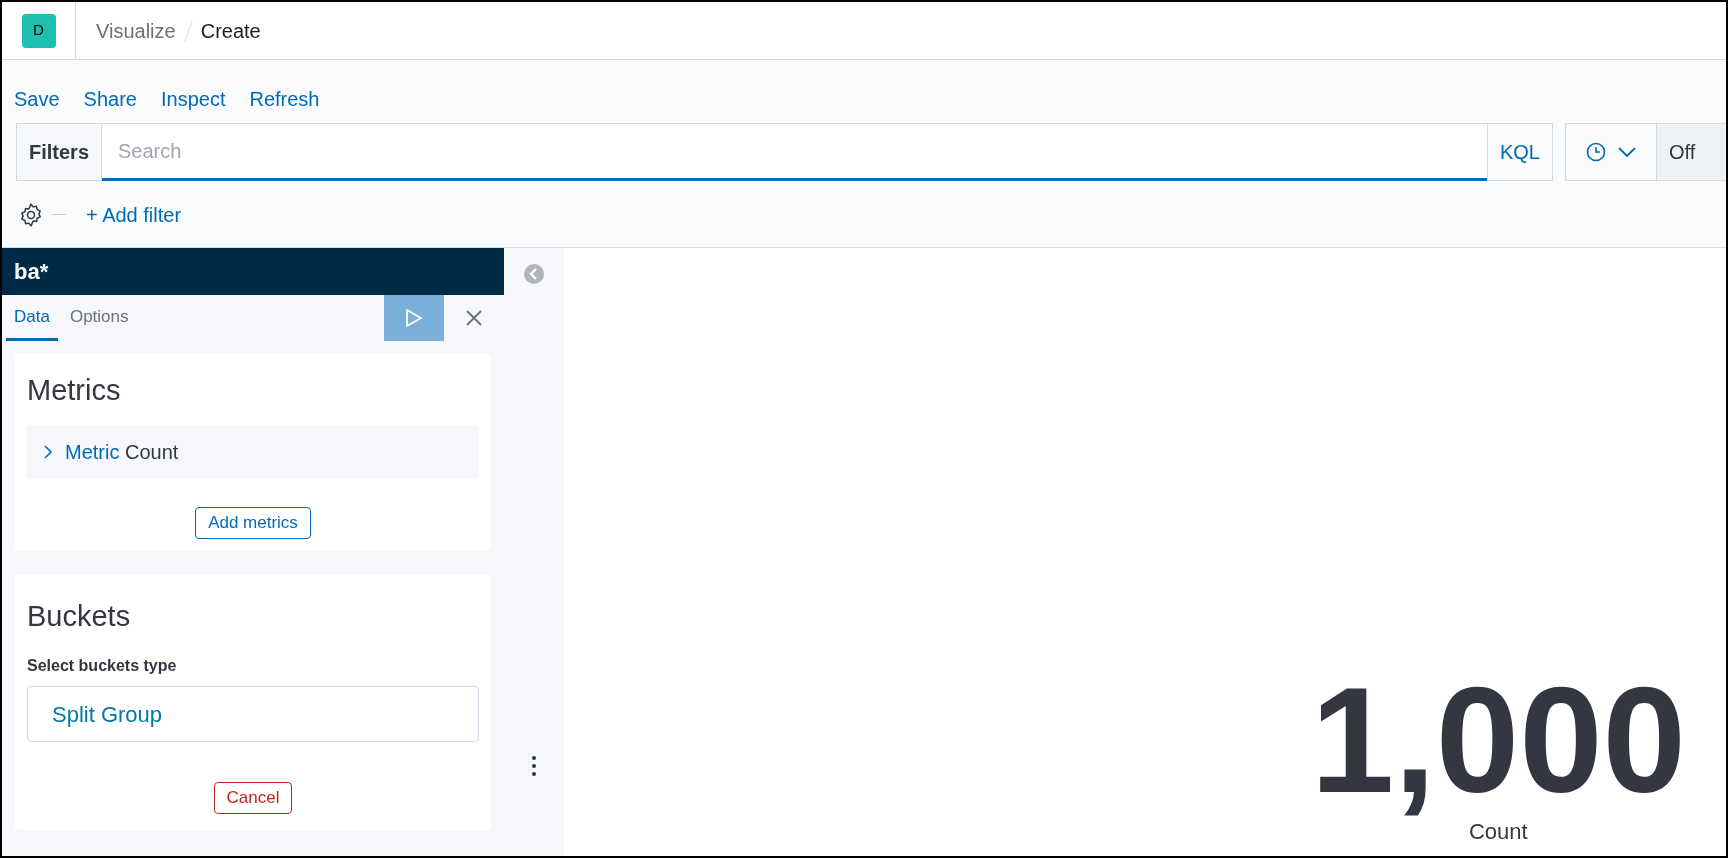 The width and height of the screenshot is (1728, 858). Describe the element at coordinates (1498, 832) in the screenshot. I see `metric-label: Count` at that location.